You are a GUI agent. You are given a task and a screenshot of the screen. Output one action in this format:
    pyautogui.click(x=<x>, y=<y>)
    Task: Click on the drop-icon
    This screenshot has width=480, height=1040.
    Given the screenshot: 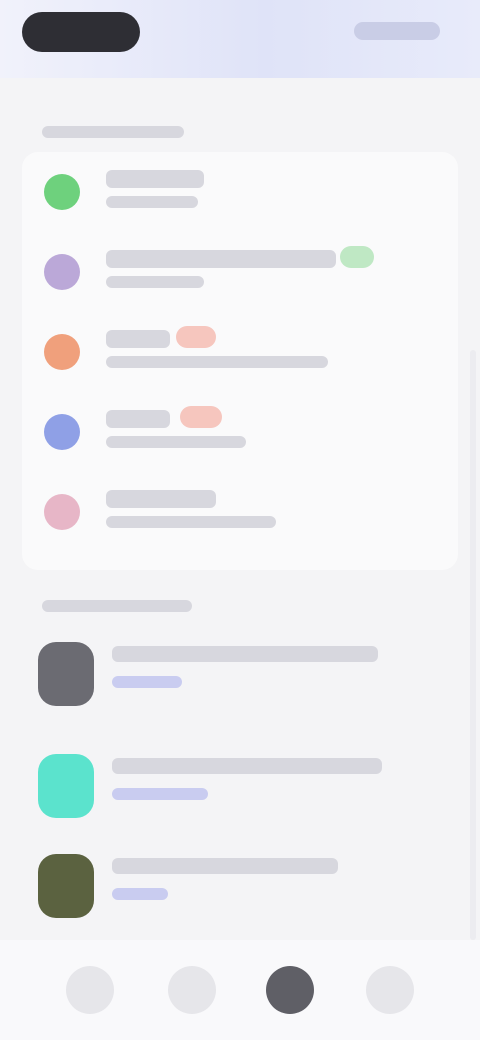 What is the action you would take?
    pyautogui.click(x=62, y=432)
    